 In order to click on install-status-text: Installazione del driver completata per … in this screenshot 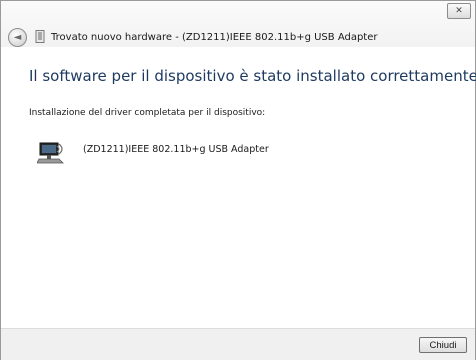, I will do `click(147, 113)`.